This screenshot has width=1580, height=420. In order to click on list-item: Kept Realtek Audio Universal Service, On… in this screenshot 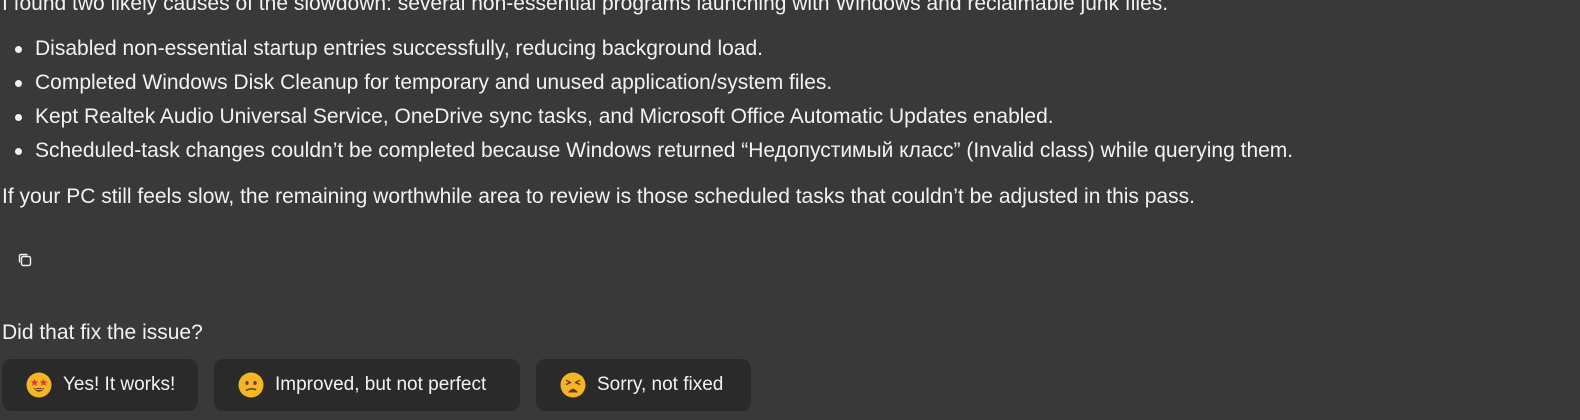, I will do `click(787, 117)`.